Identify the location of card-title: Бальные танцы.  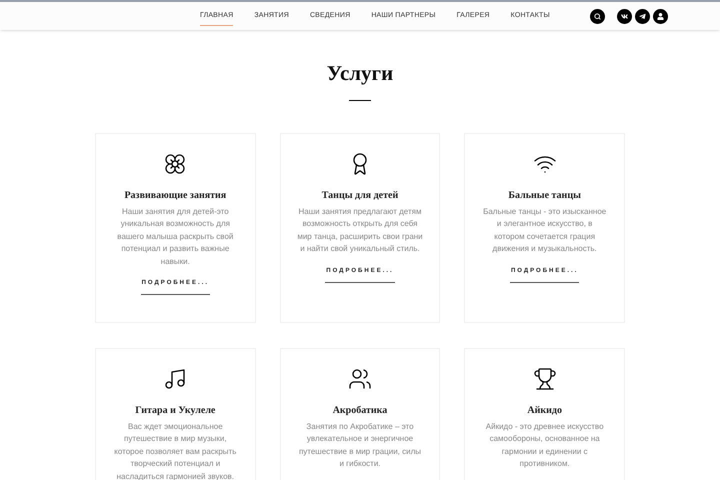
(544, 195).